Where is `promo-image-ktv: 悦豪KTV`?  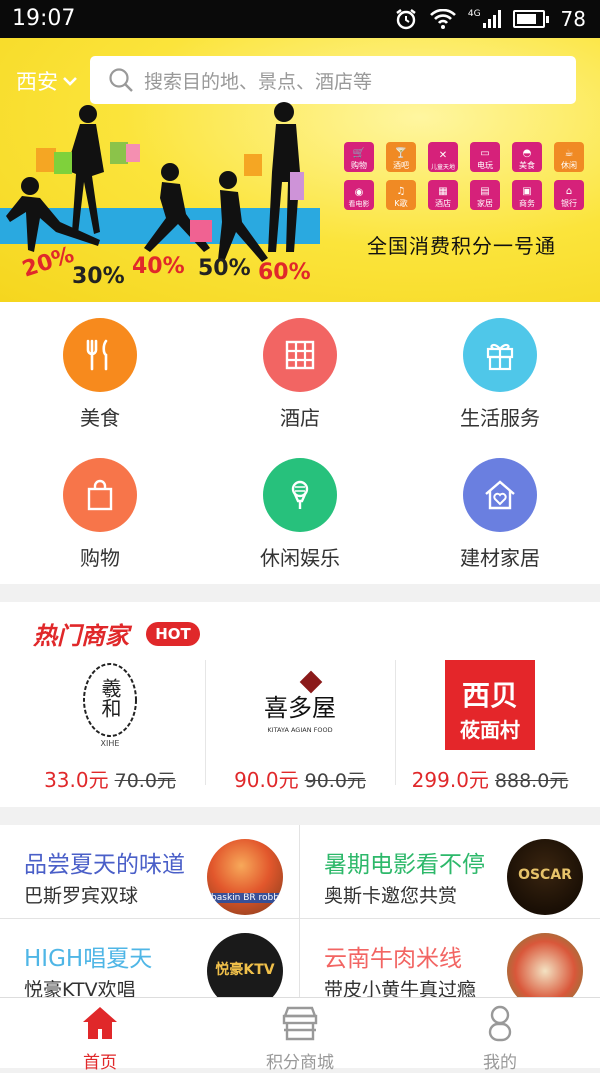 promo-image-ktv: 悦豪KTV is located at coordinates (245, 965).